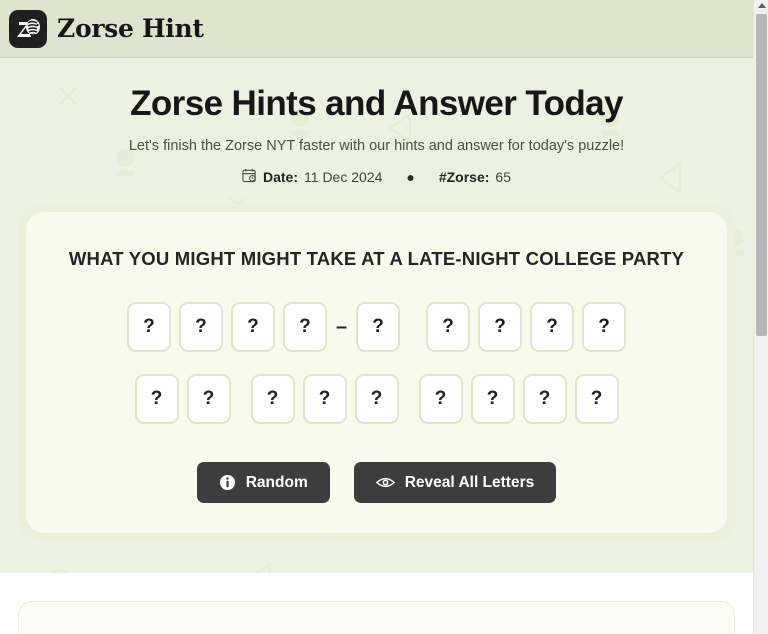 The height and width of the screenshot is (634, 768). Describe the element at coordinates (227, 482) in the screenshot. I see `info-icon` at that location.